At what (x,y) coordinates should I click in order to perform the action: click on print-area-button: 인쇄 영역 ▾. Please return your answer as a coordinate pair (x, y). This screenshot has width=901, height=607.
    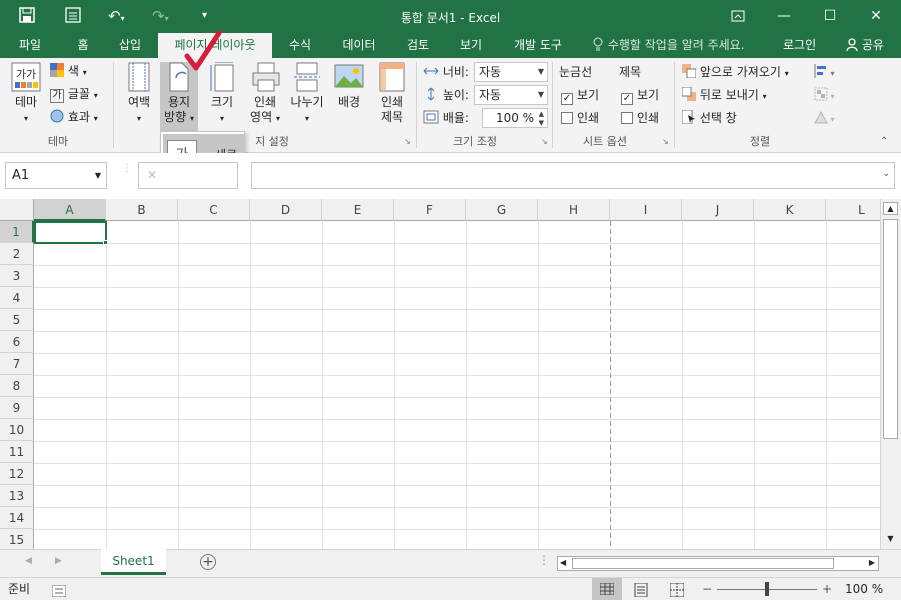
    Looking at the image, I should click on (265, 94).